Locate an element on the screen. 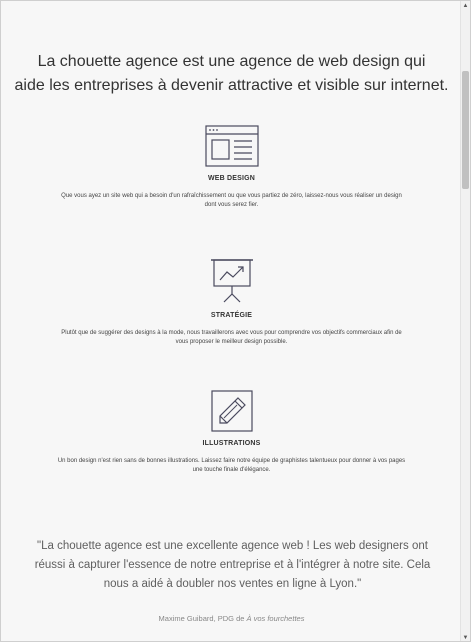  author-name: Maxime Guibard, PDG de is located at coordinates (202, 618).